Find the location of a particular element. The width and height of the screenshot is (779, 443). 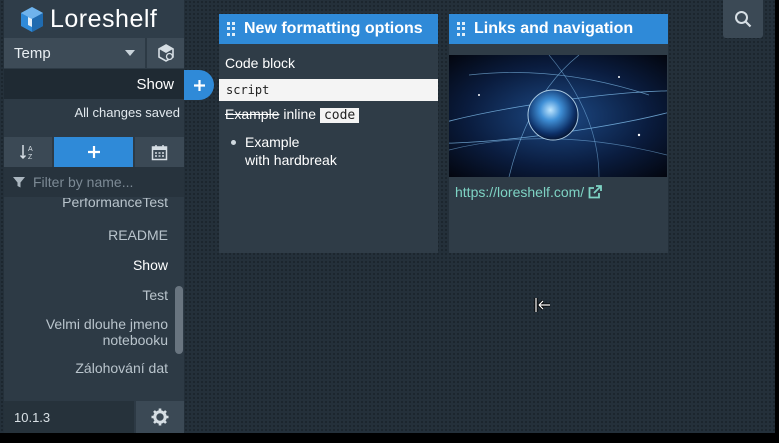

list-item: Test is located at coordinates (94, 297).